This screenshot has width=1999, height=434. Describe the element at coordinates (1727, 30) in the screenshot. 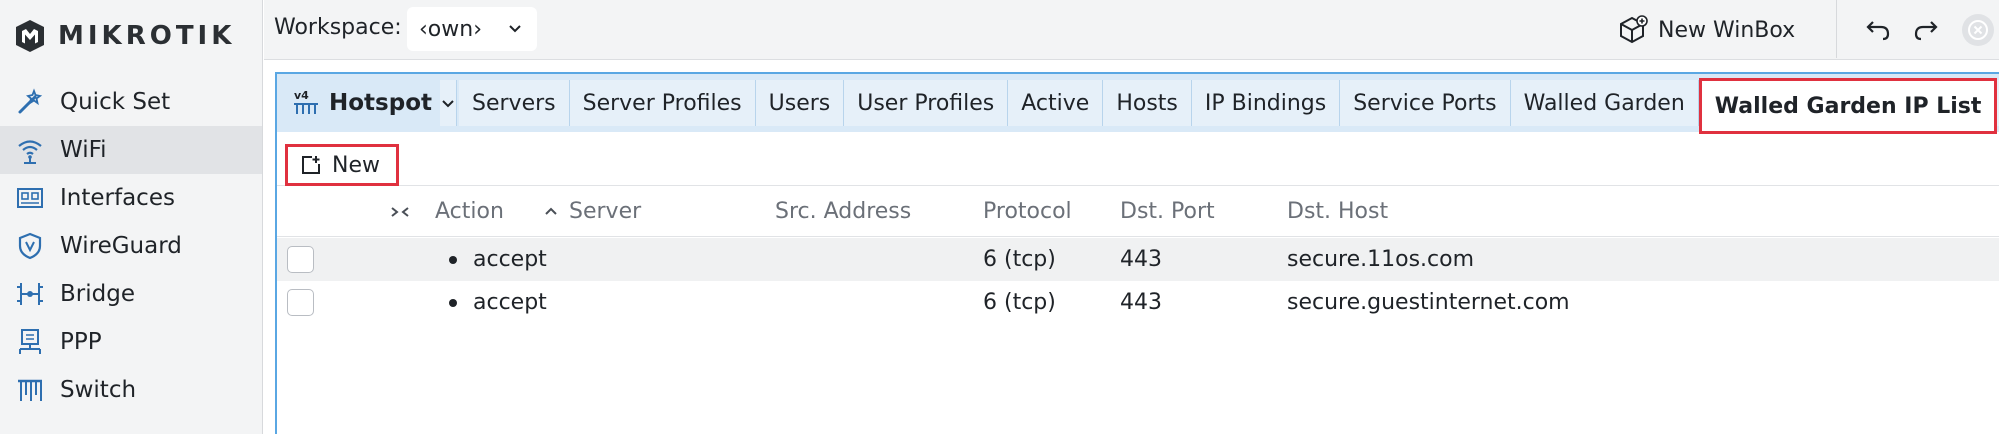

I see `new-winbox-label: New WinBox` at that location.